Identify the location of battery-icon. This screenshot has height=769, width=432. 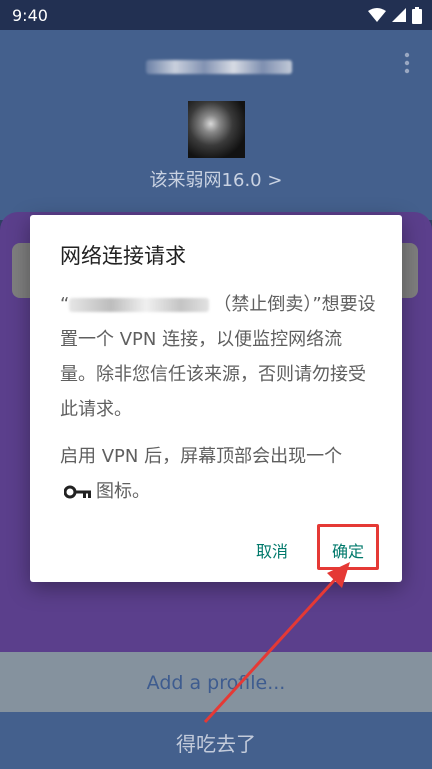
(417, 15).